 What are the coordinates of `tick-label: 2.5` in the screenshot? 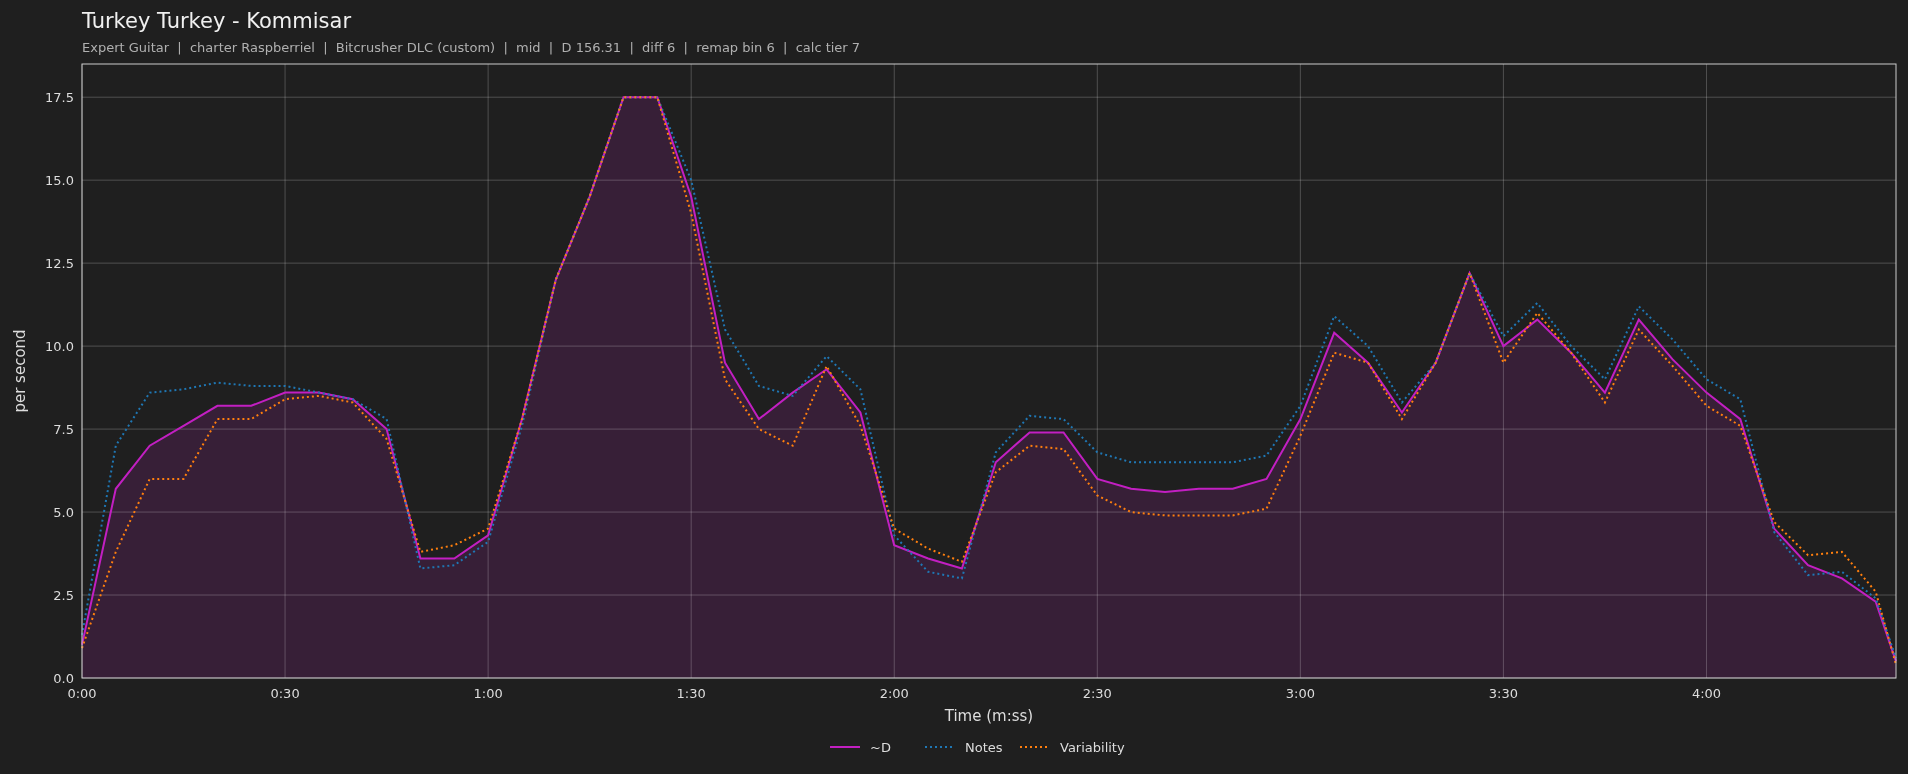 It's located at (63, 596).